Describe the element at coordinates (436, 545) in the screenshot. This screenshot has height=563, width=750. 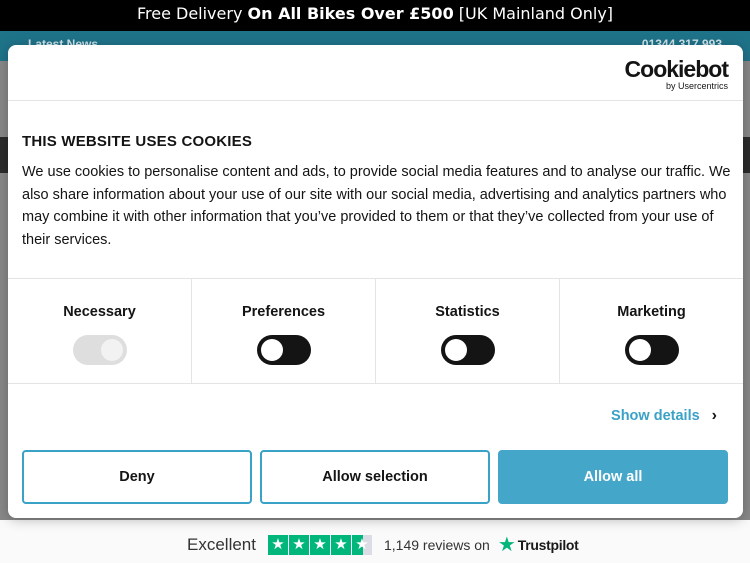
I see `trust-review-count: 1,149 reviews on` at that location.